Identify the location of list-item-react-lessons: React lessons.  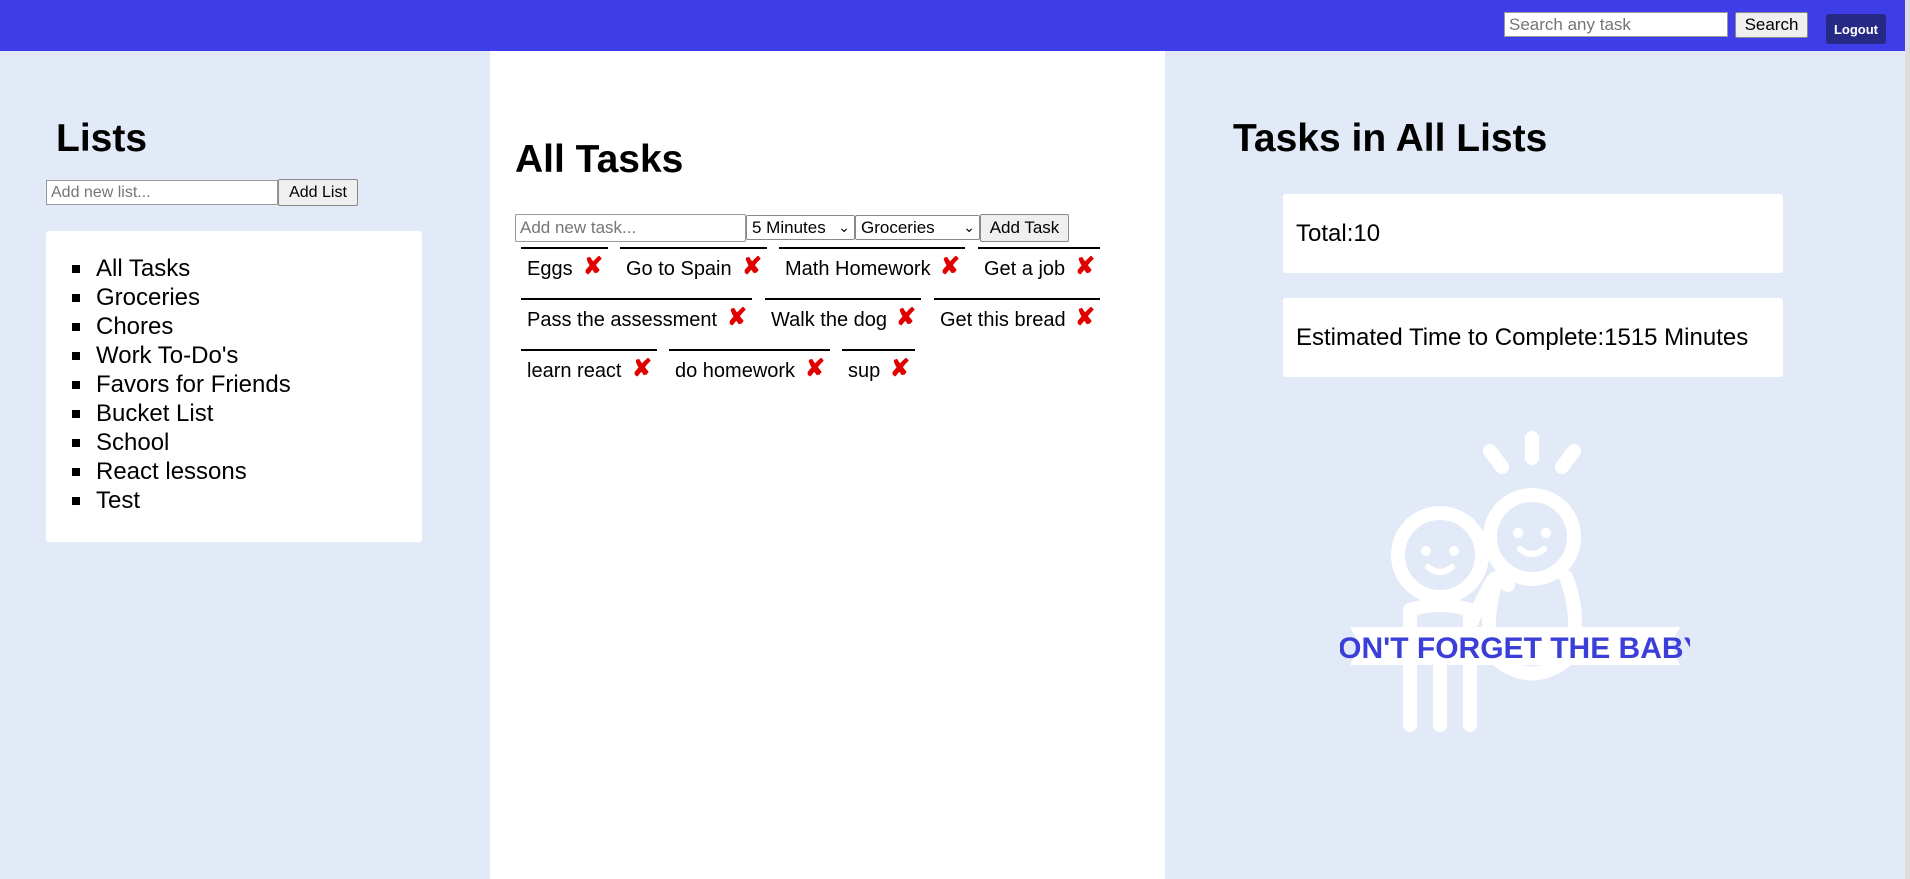
(181, 471).